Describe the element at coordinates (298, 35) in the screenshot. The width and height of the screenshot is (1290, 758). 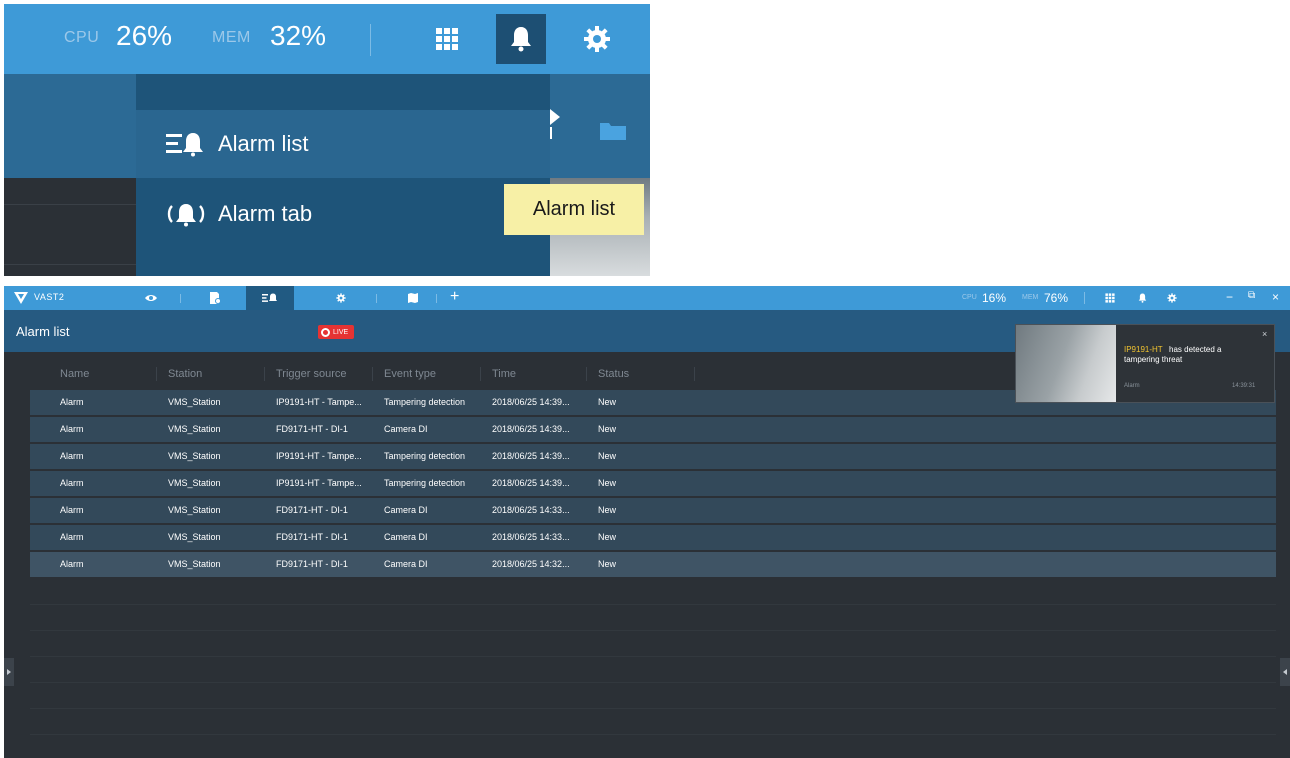
I see `mem-value: 32%` at that location.